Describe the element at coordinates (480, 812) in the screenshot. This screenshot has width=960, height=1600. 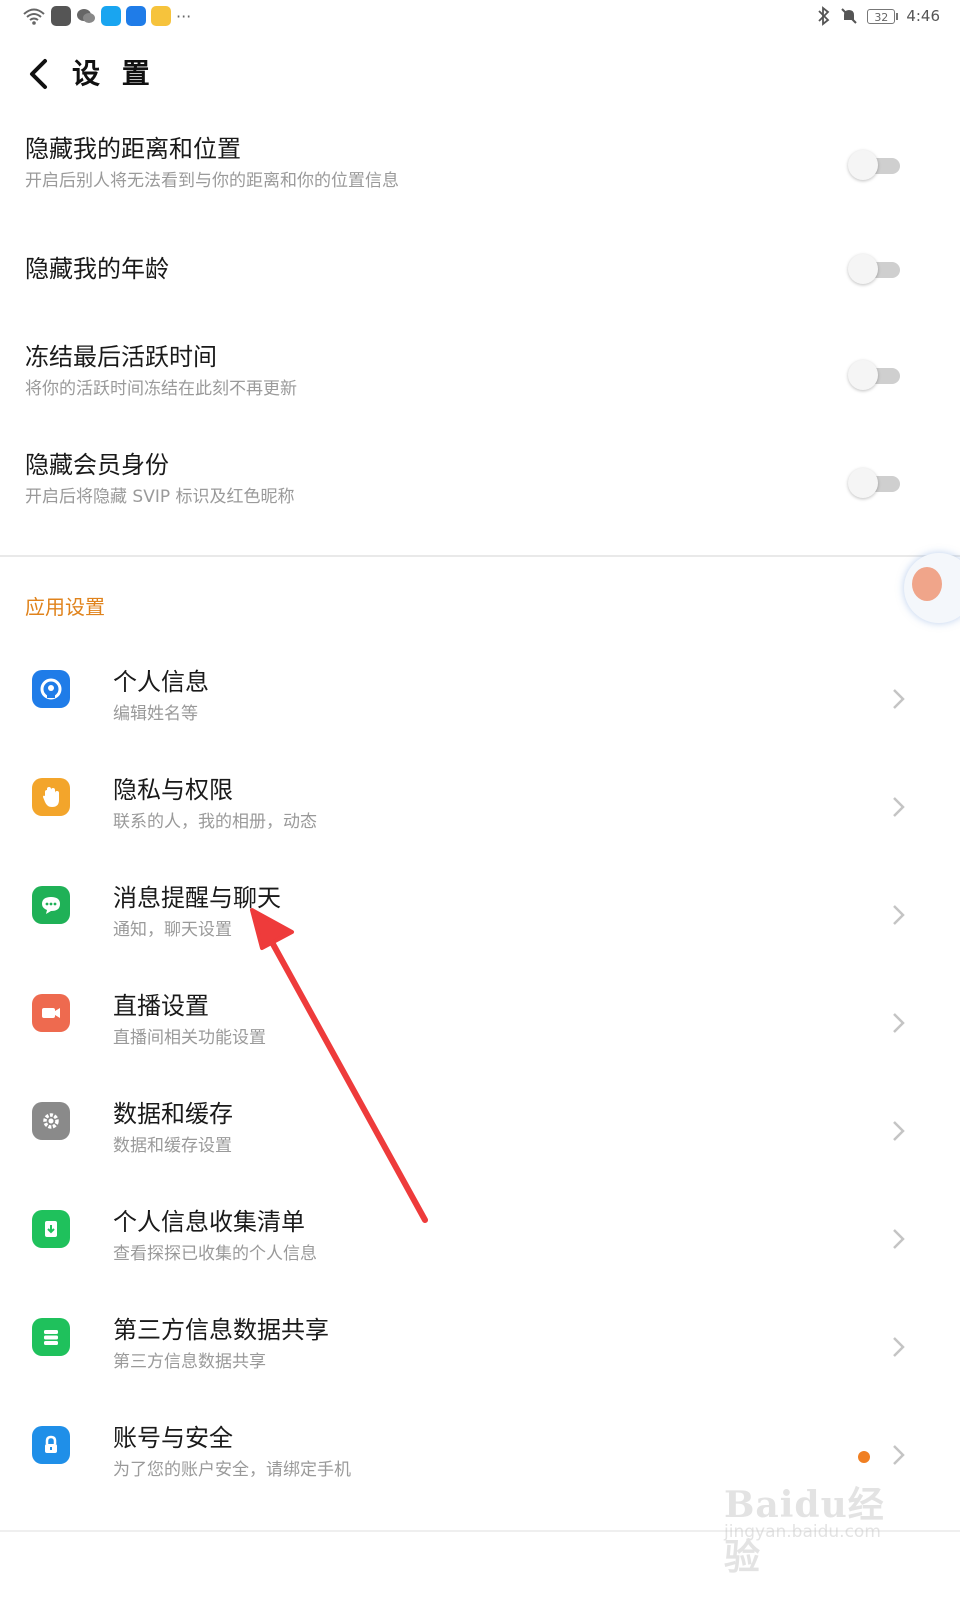
I see `menu-item-privacy-permissions: 隐私与权限 联系的人，我的相册，动态` at that location.